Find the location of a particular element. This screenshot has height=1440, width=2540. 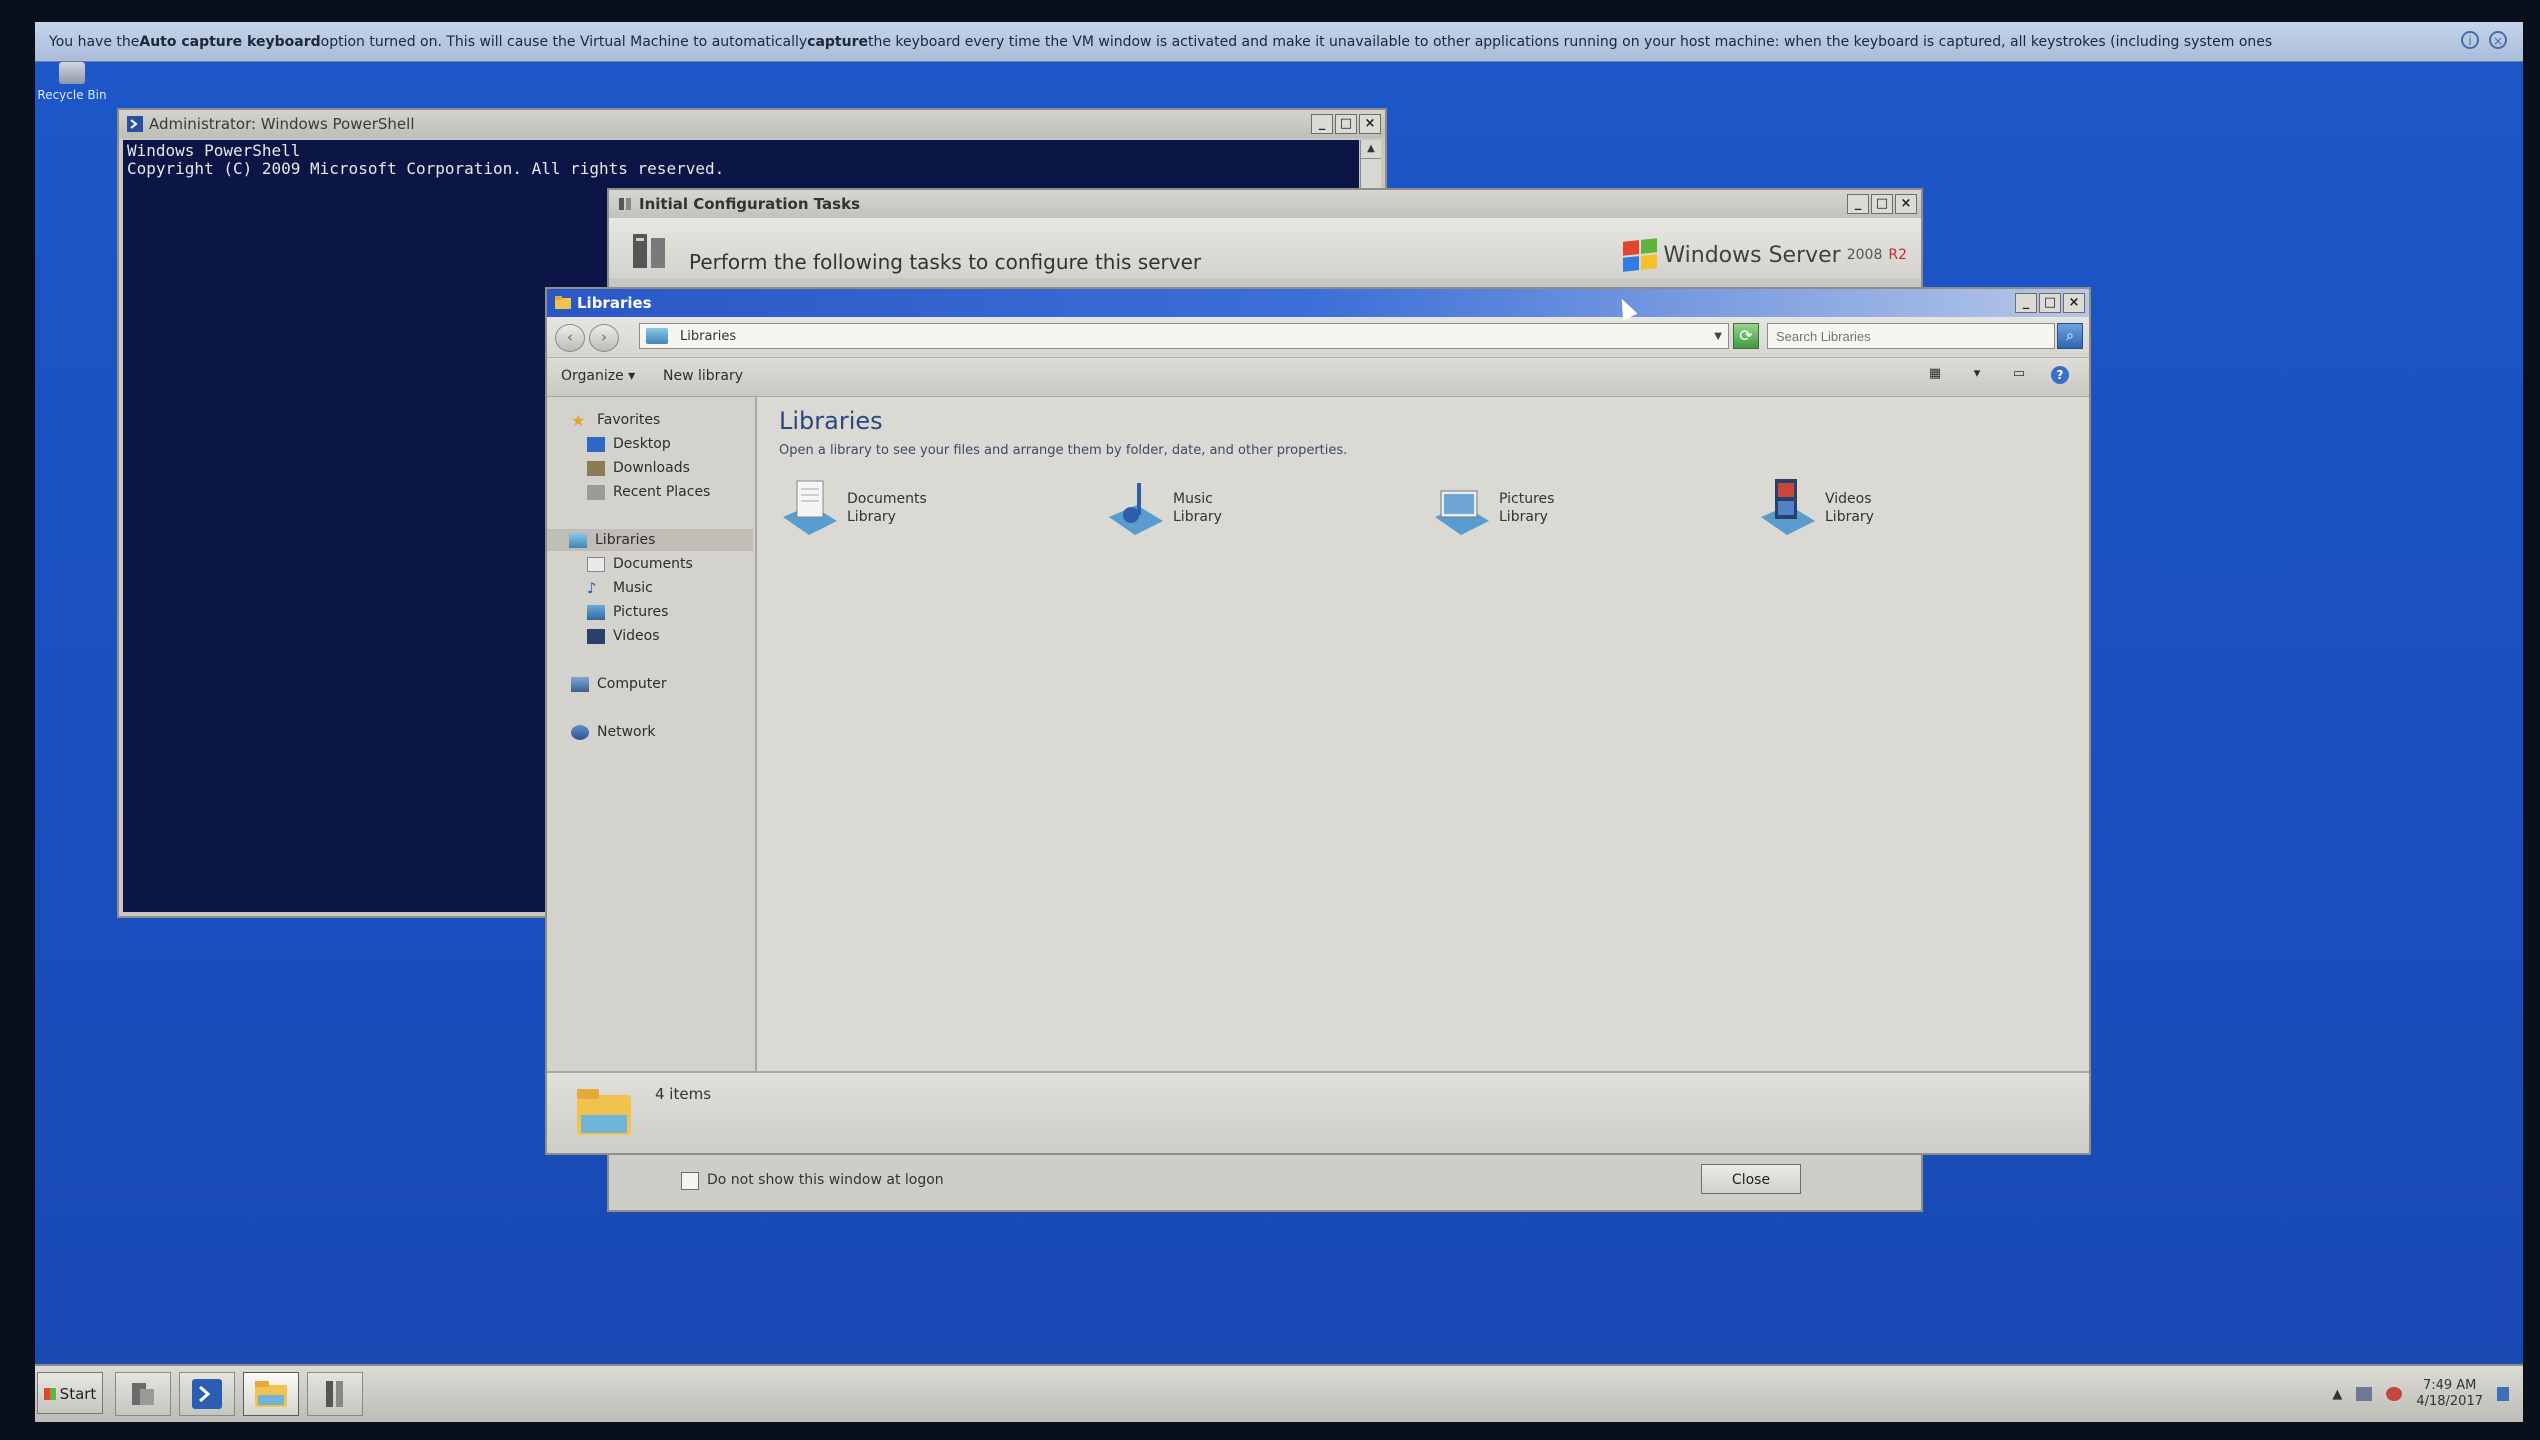

server-manager-icon is located at coordinates (143, 1394).